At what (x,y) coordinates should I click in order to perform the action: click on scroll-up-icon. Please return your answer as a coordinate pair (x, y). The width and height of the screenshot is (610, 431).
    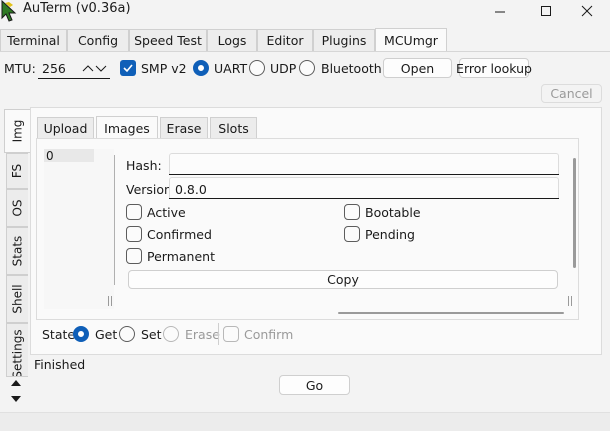
    Looking at the image, I should click on (16, 383).